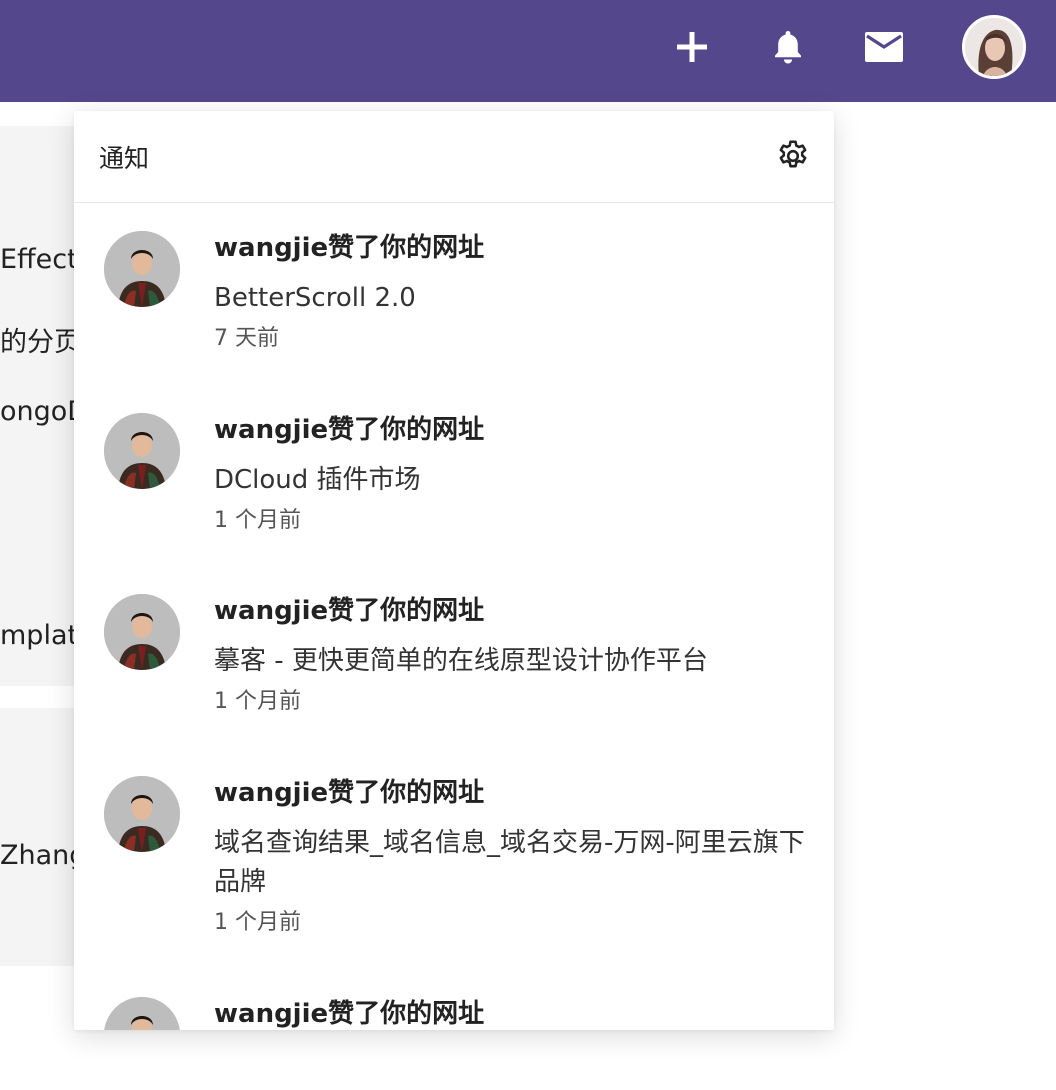 Image resolution: width=1056 pixels, height=1090 pixels. Describe the element at coordinates (514, 480) in the screenshot. I see `notification-site-link: DCloud 插件市场` at that location.